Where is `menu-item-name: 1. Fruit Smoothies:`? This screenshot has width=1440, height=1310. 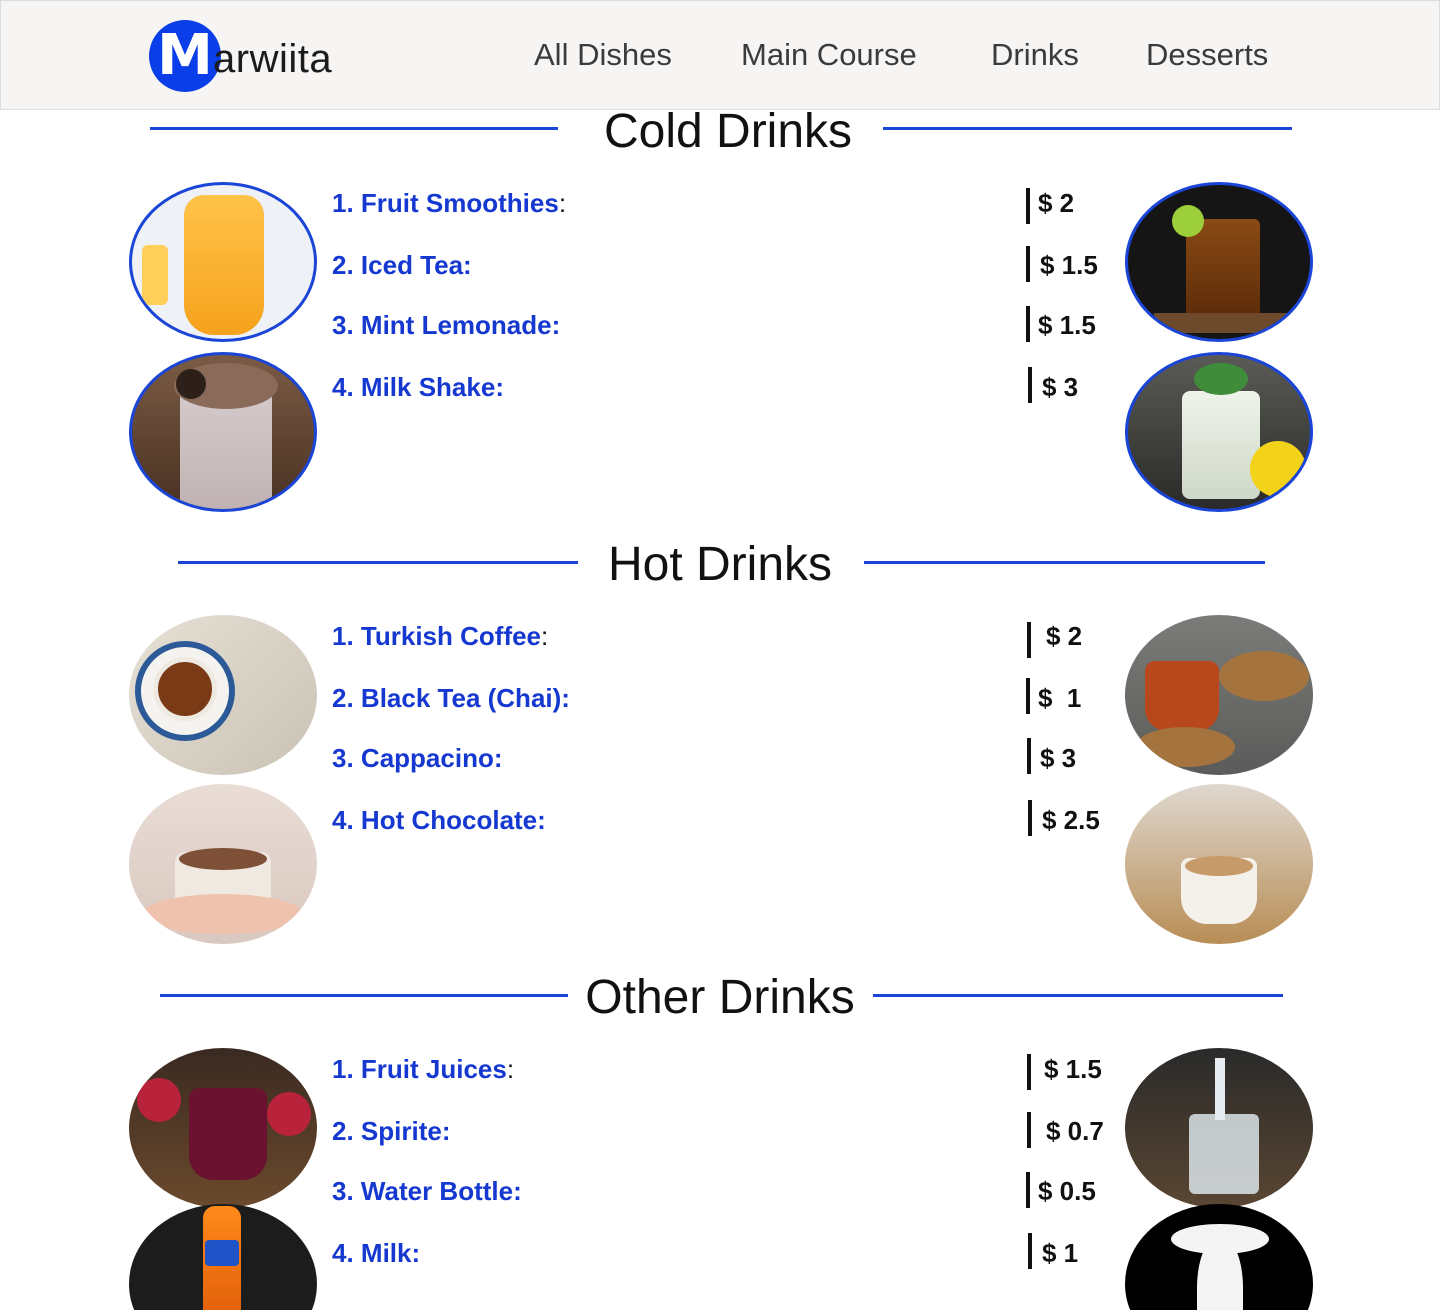 menu-item-name: 1. Fruit Smoothies: is located at coordinates (449, 203).